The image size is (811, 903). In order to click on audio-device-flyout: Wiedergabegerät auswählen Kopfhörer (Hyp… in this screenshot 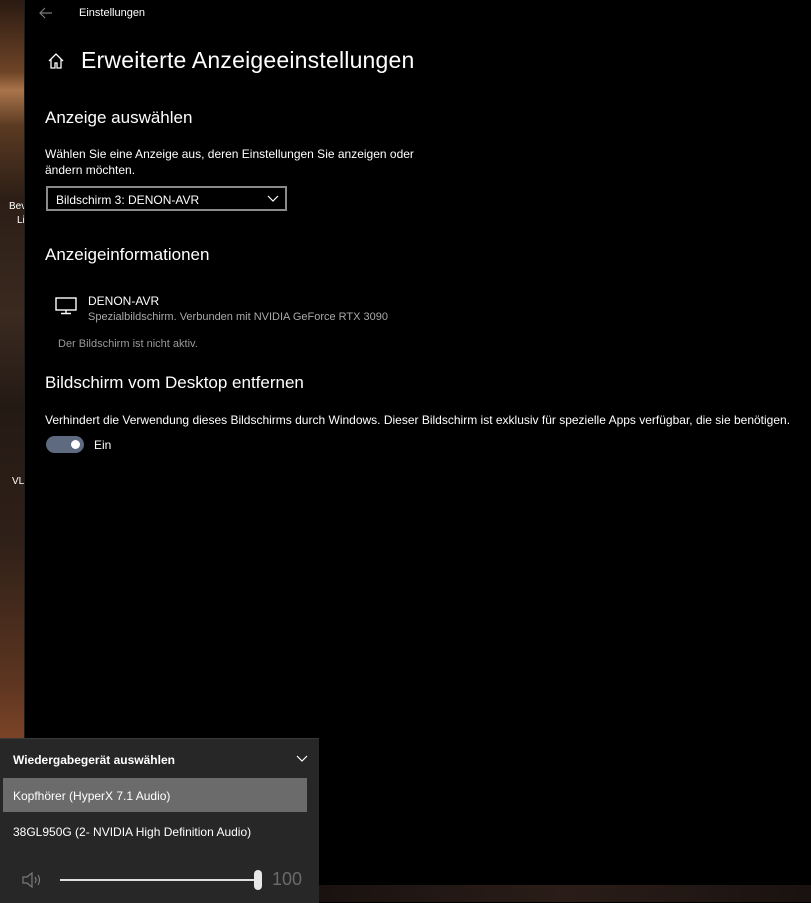, I will do `click(159, 820)`.